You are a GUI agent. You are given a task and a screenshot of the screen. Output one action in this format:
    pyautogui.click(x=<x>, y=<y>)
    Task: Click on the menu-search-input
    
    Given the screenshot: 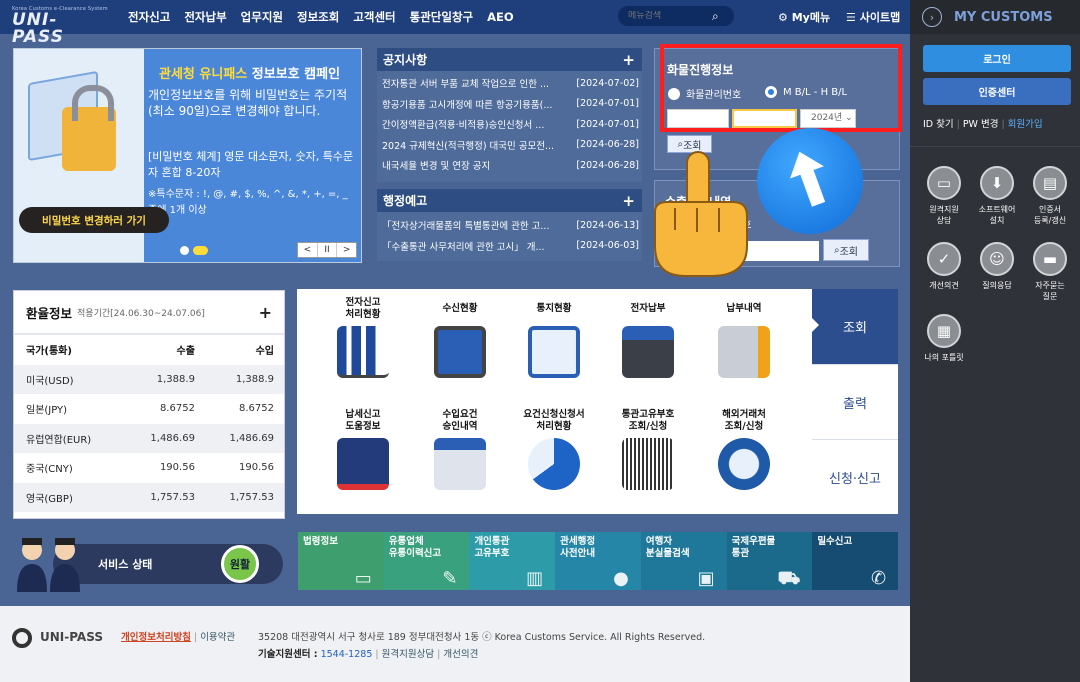 What is the action you would take?
    pyautogui.click(x=663, y=16)
    